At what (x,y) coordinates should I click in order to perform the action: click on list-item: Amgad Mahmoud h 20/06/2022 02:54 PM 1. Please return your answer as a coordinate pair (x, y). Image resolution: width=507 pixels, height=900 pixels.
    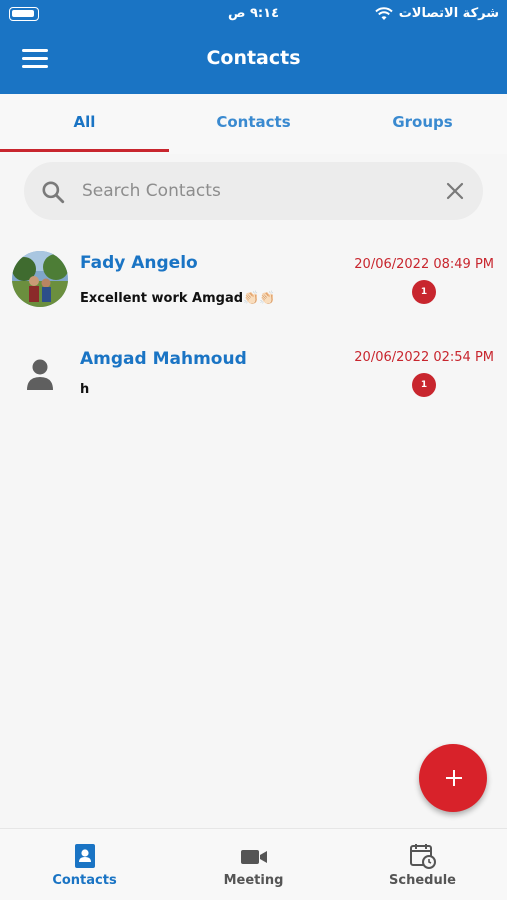
    Looking at the image, I should click on (253, 380).